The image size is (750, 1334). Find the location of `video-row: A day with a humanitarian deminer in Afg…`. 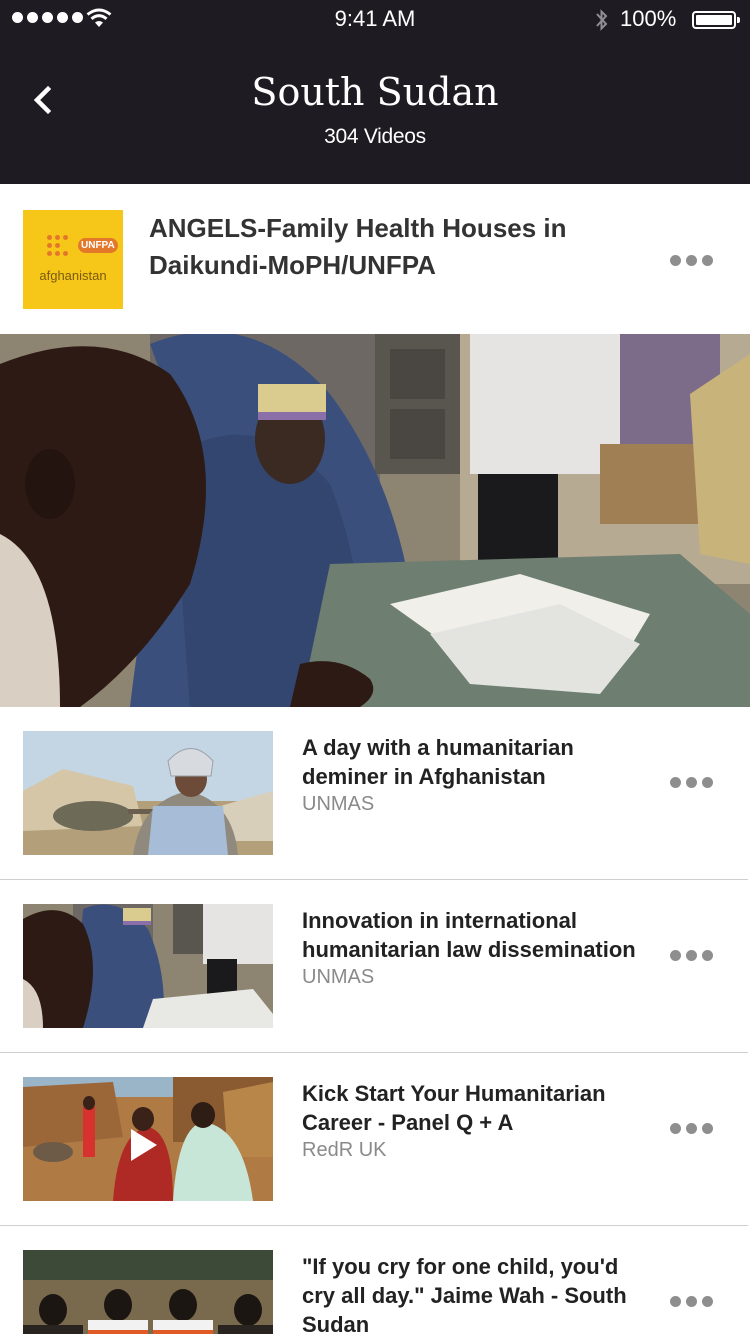

video-row: A day with a humanitarian deminer in Afg… is located at coordinates (375, 793).